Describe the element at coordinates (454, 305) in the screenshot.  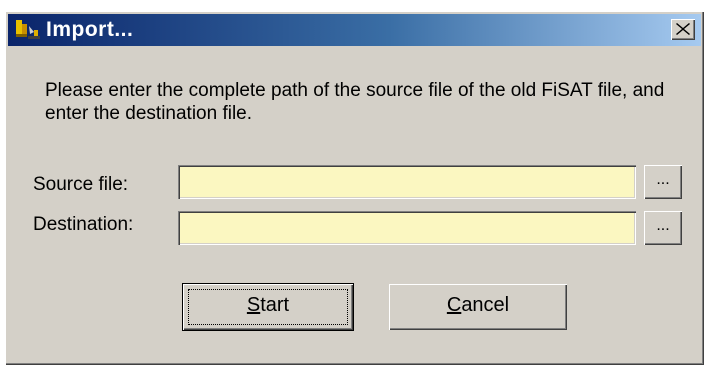
I see `cancel-mnemonic: C` at that location.